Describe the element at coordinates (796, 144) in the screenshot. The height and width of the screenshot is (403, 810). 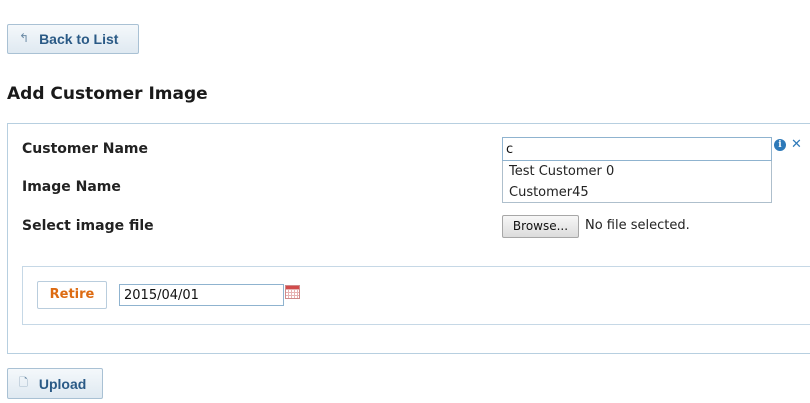
I see `clear-icon: ✕` at that location.